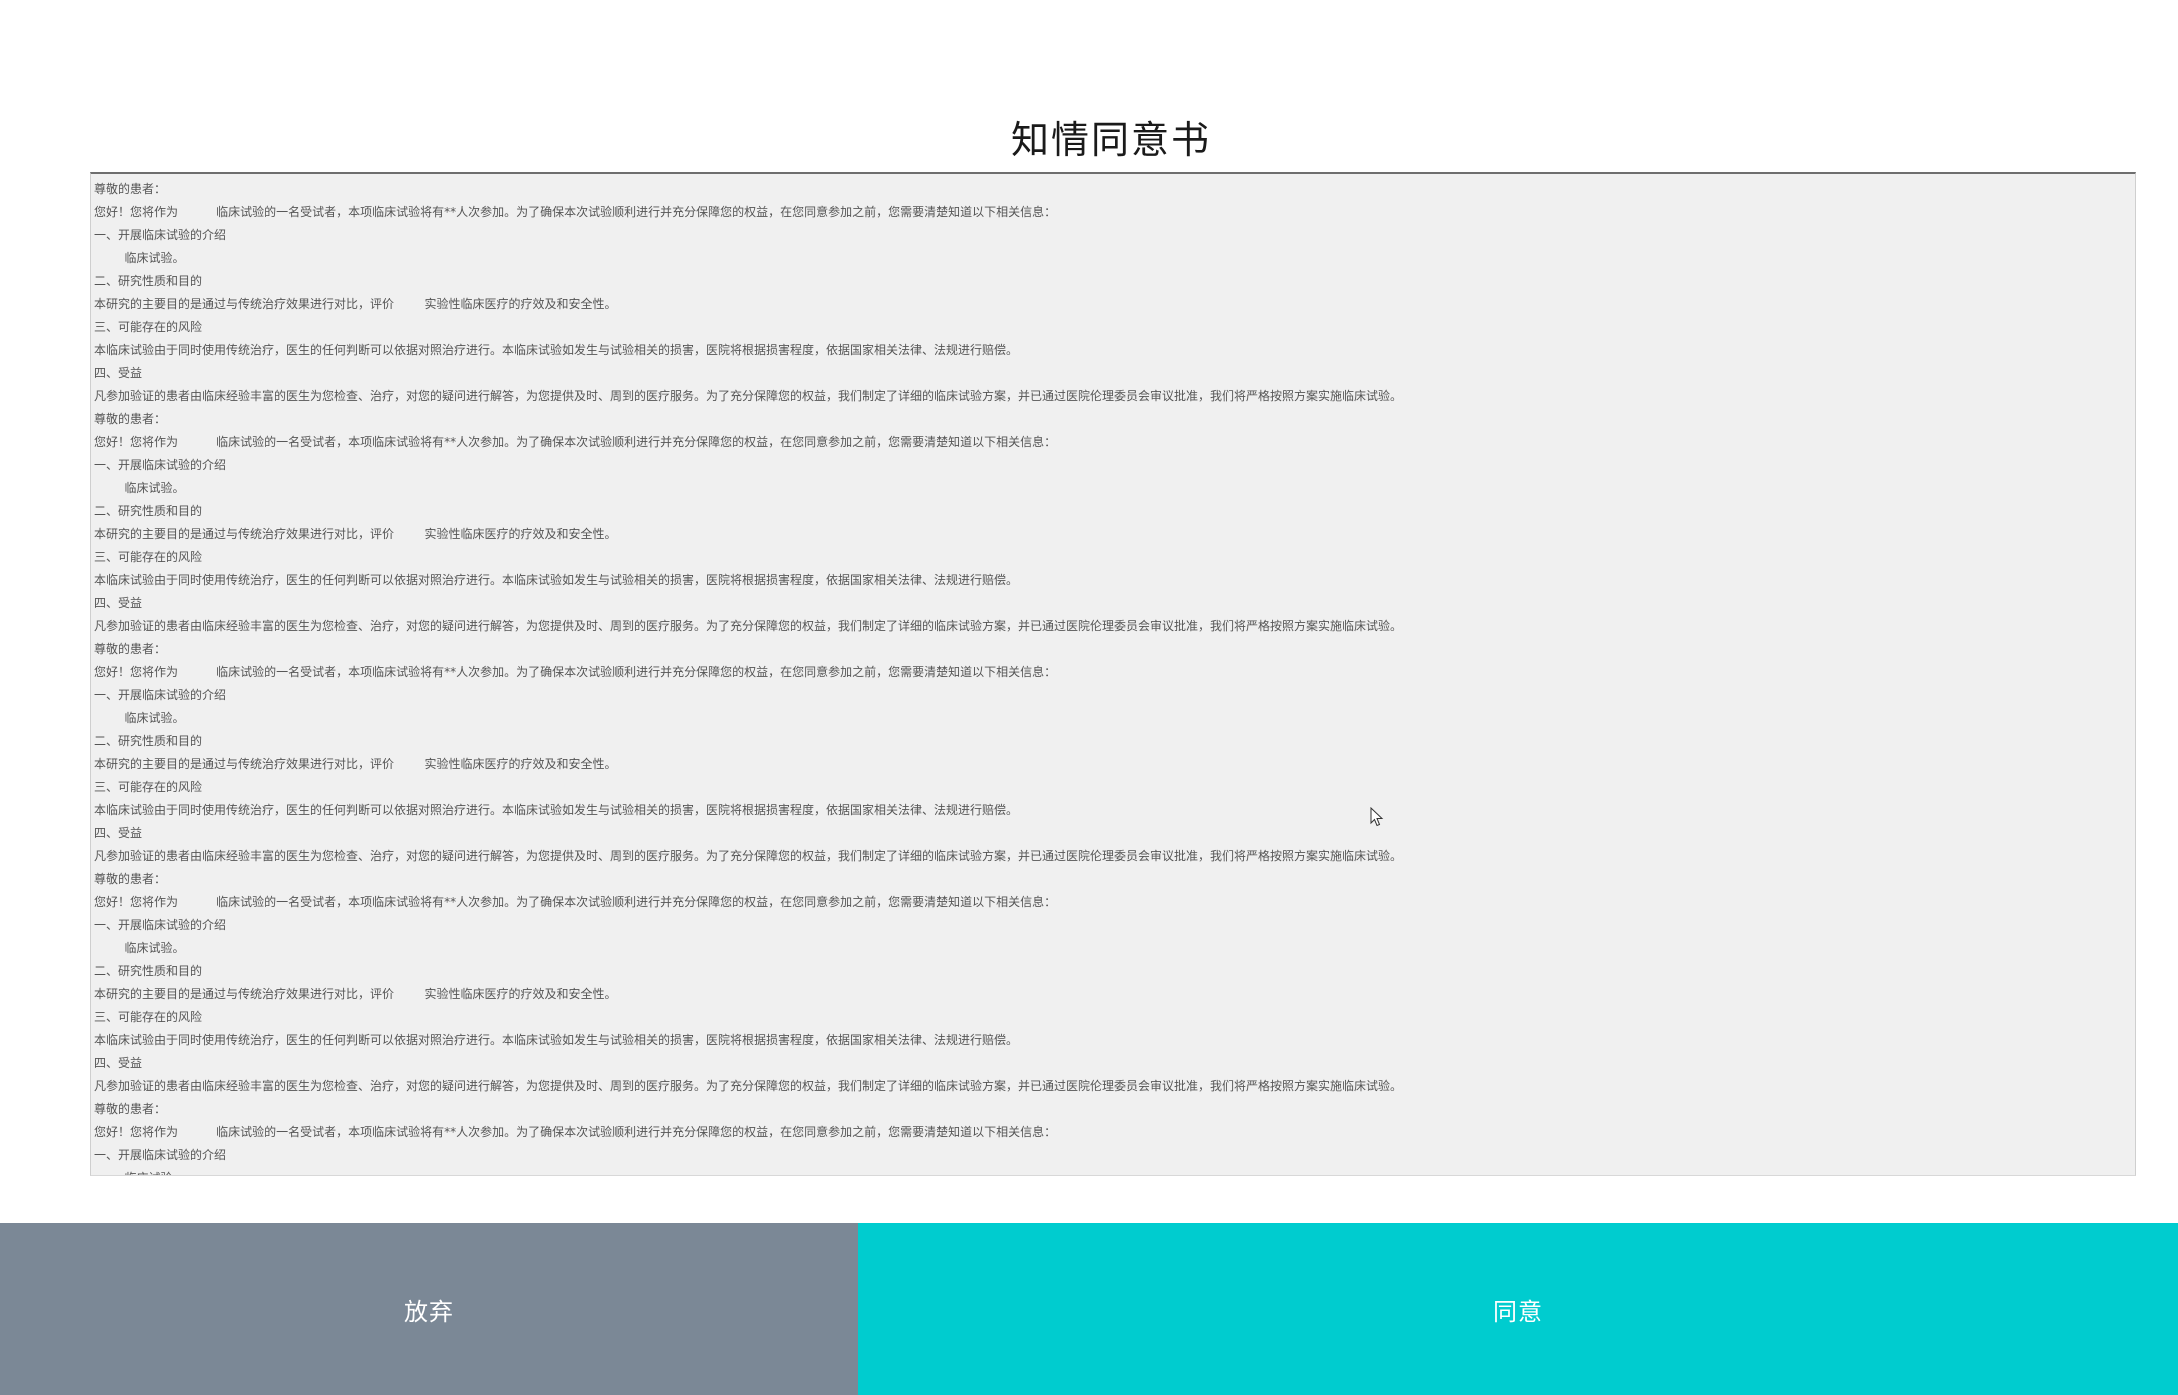  What do you see at coordinates (429, 1309) in the screenshot?
I see `abandon-button: 放弃` at bounding box center [429, 1309].